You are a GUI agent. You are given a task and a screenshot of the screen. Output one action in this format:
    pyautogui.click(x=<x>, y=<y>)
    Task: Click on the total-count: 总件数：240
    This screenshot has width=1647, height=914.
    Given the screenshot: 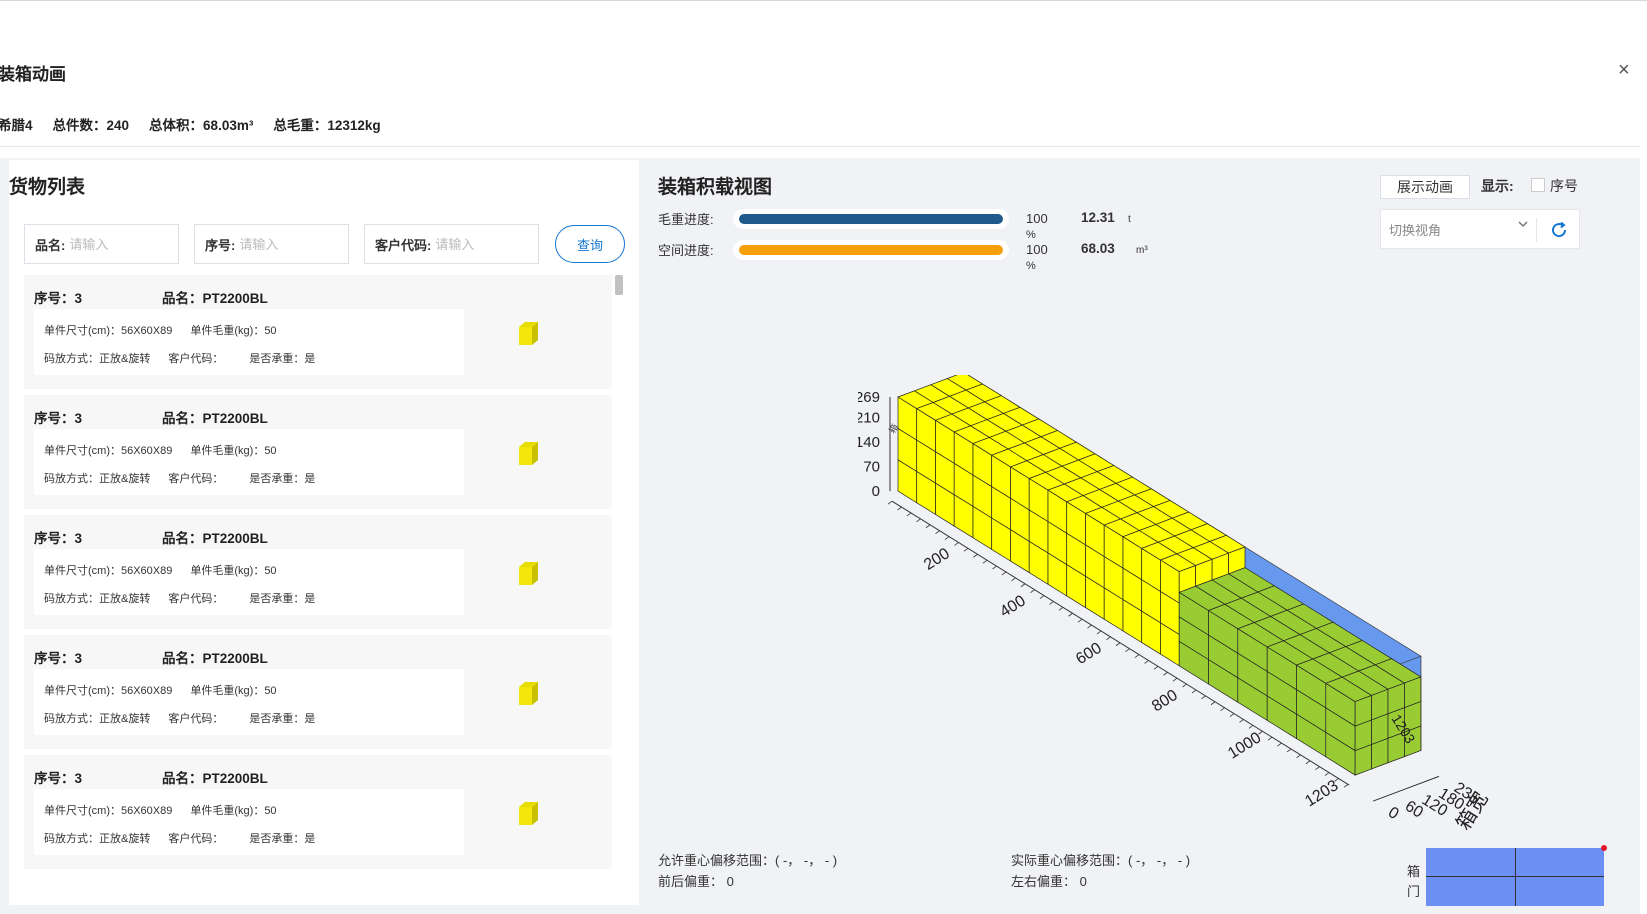 What is the action you would take?
    pyautogui.click(x=91, y=125)
    